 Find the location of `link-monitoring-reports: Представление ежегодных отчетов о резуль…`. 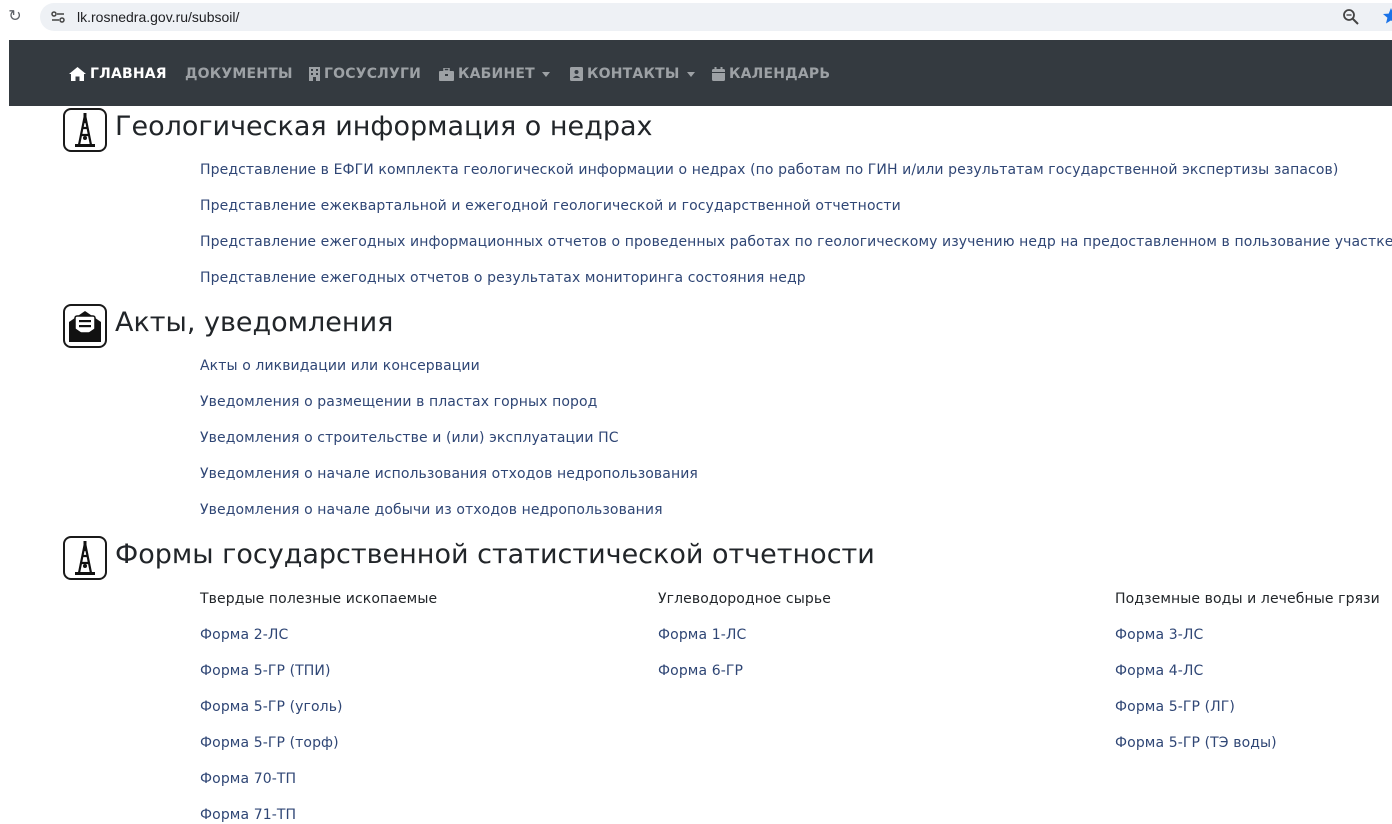

link-monitoring-reports: Представление ежегодных отчетов о резуль… is located at coordinates (503, 278).